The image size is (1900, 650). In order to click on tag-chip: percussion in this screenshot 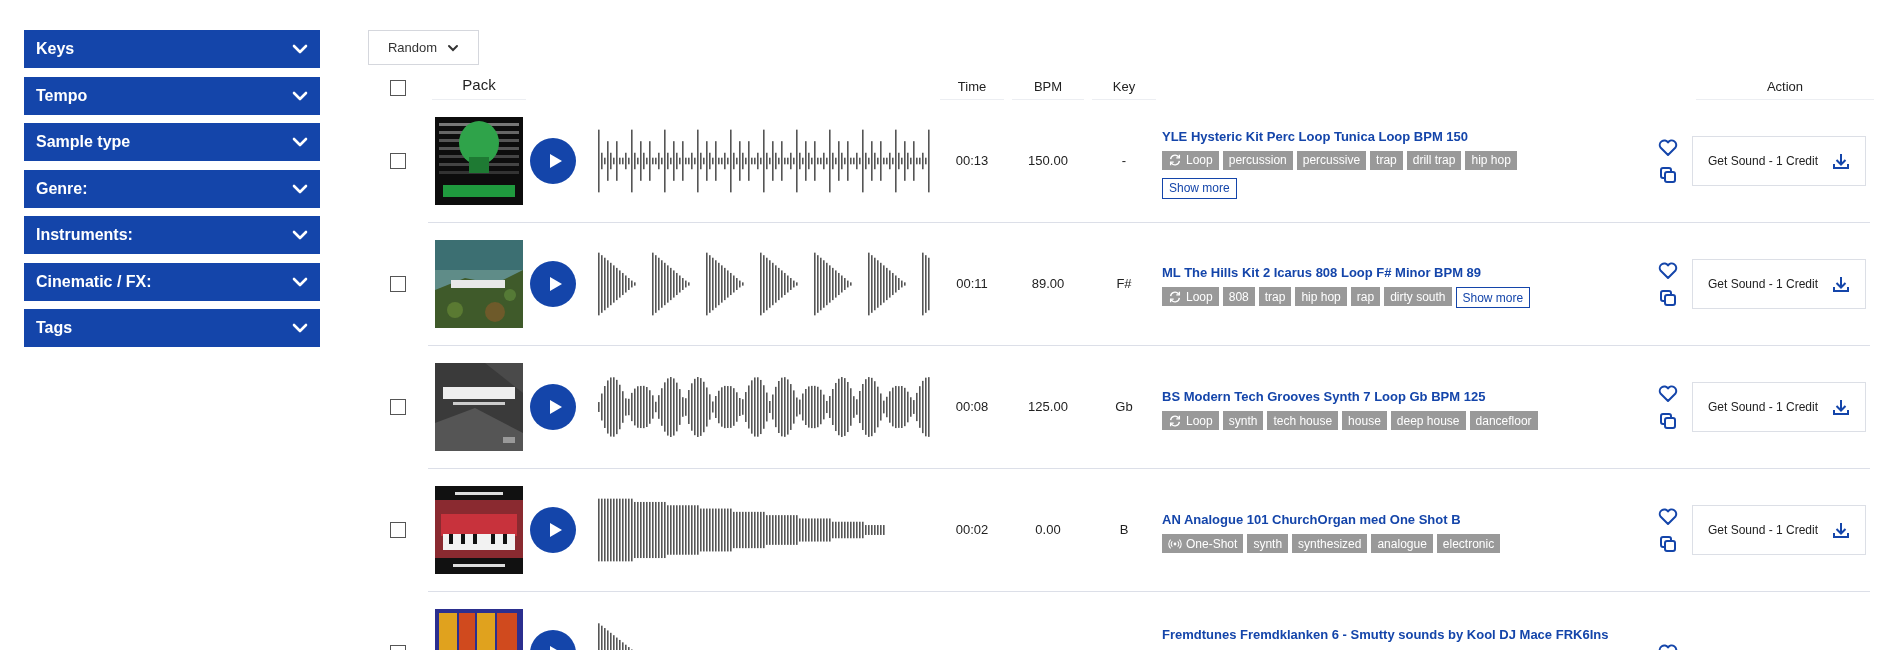, I will do `click(1257, 160)`.